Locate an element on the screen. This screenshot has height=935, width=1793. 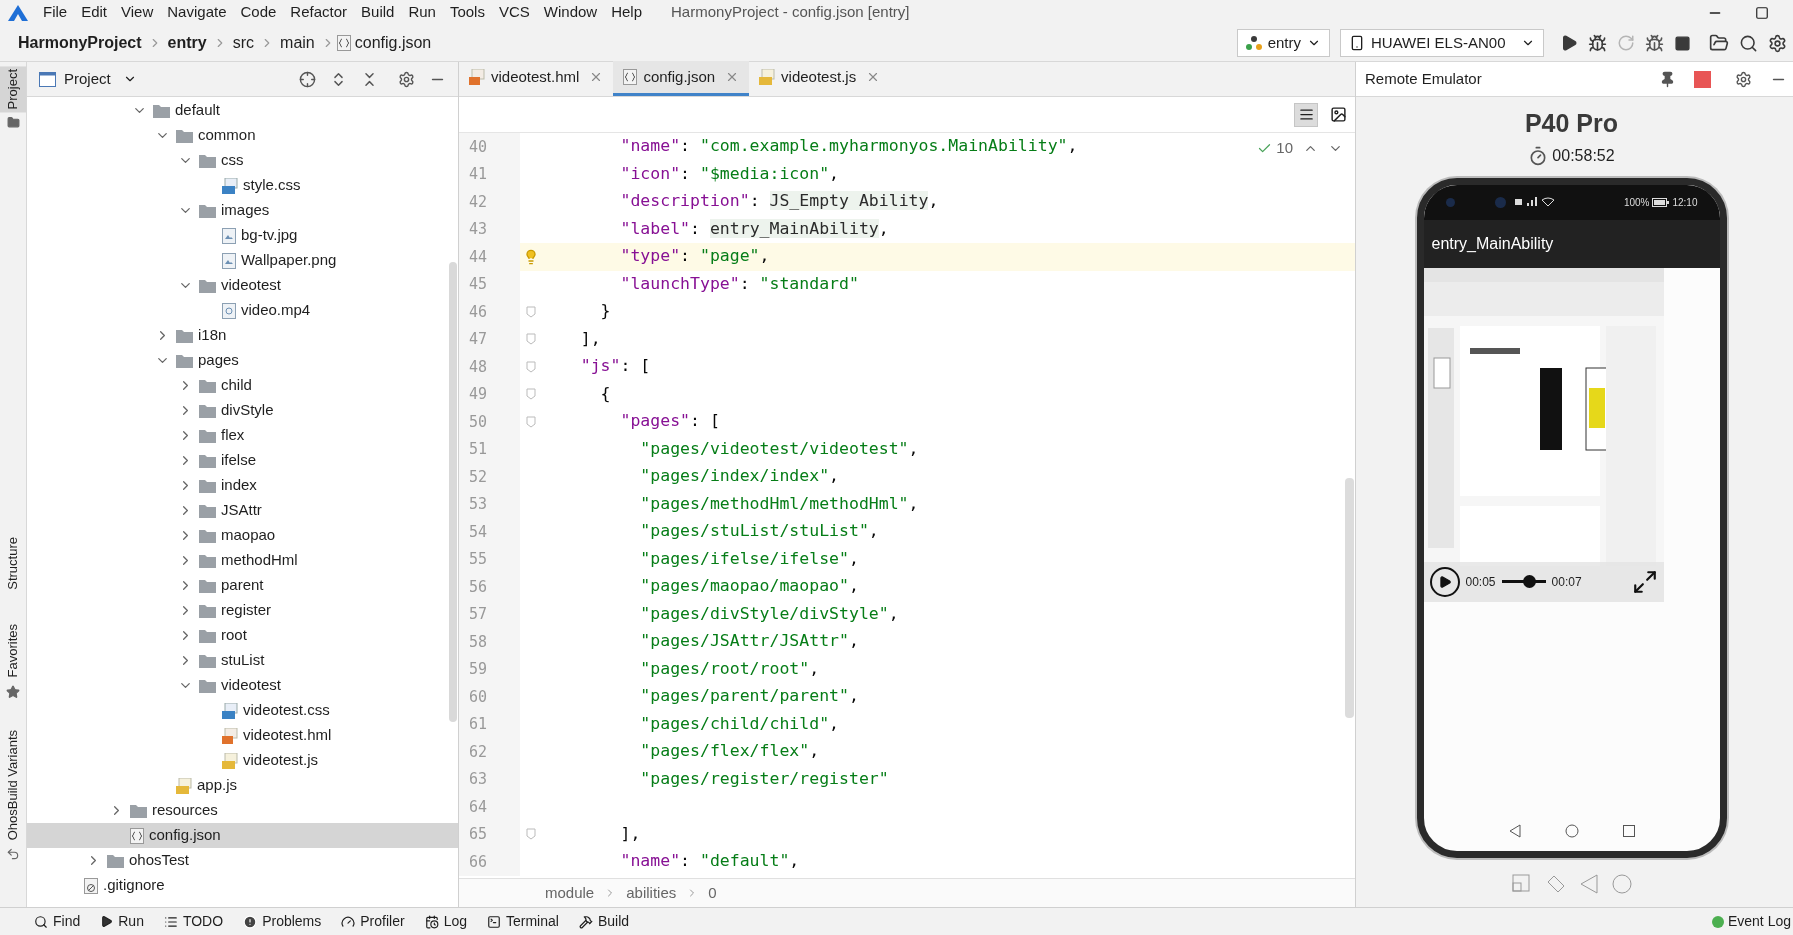
breadcrumb-item: main is located at coordinates (297, 43).